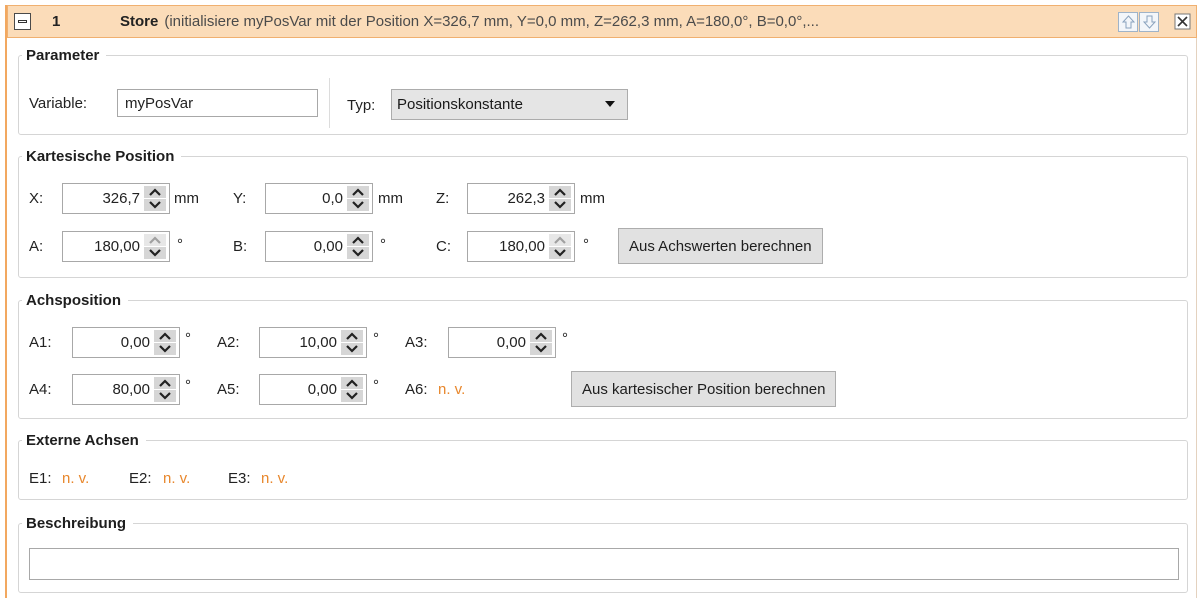 This screenshot has width=1203, height=598. Describe the element at coordinates (40, 389) in the screenshot. I see `a4-label: A4:` at that location.